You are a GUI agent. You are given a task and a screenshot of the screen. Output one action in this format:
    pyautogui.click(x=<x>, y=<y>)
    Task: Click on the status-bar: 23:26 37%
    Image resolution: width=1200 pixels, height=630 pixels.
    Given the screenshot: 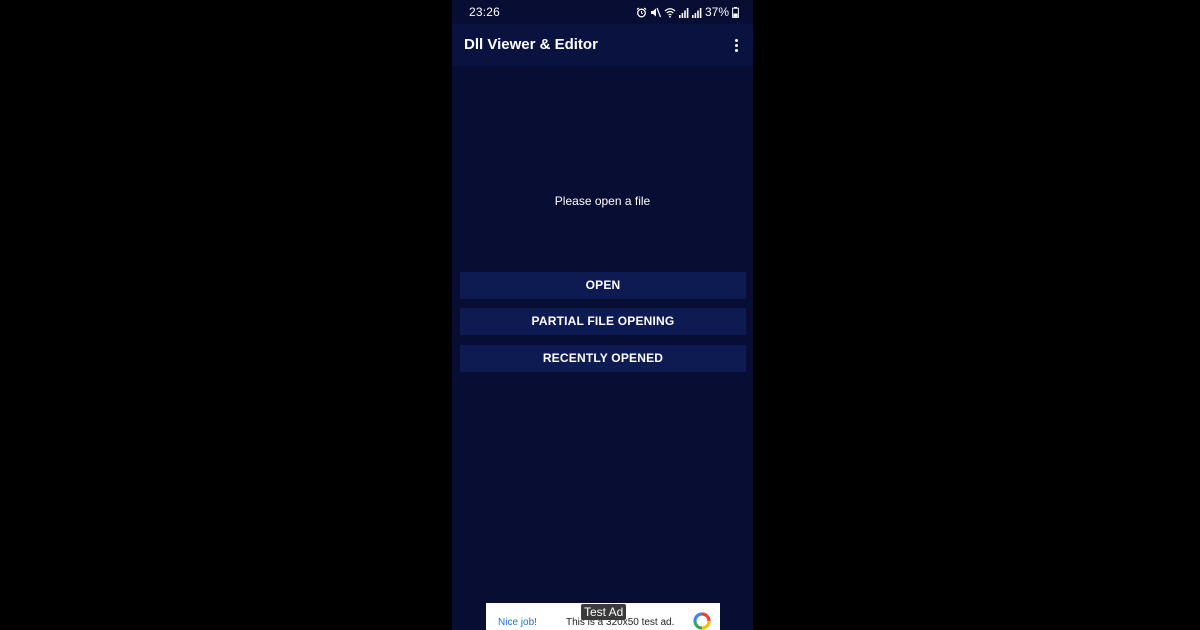 What is the action you would take?
    pyautogui.click(x=602, y=12)
    